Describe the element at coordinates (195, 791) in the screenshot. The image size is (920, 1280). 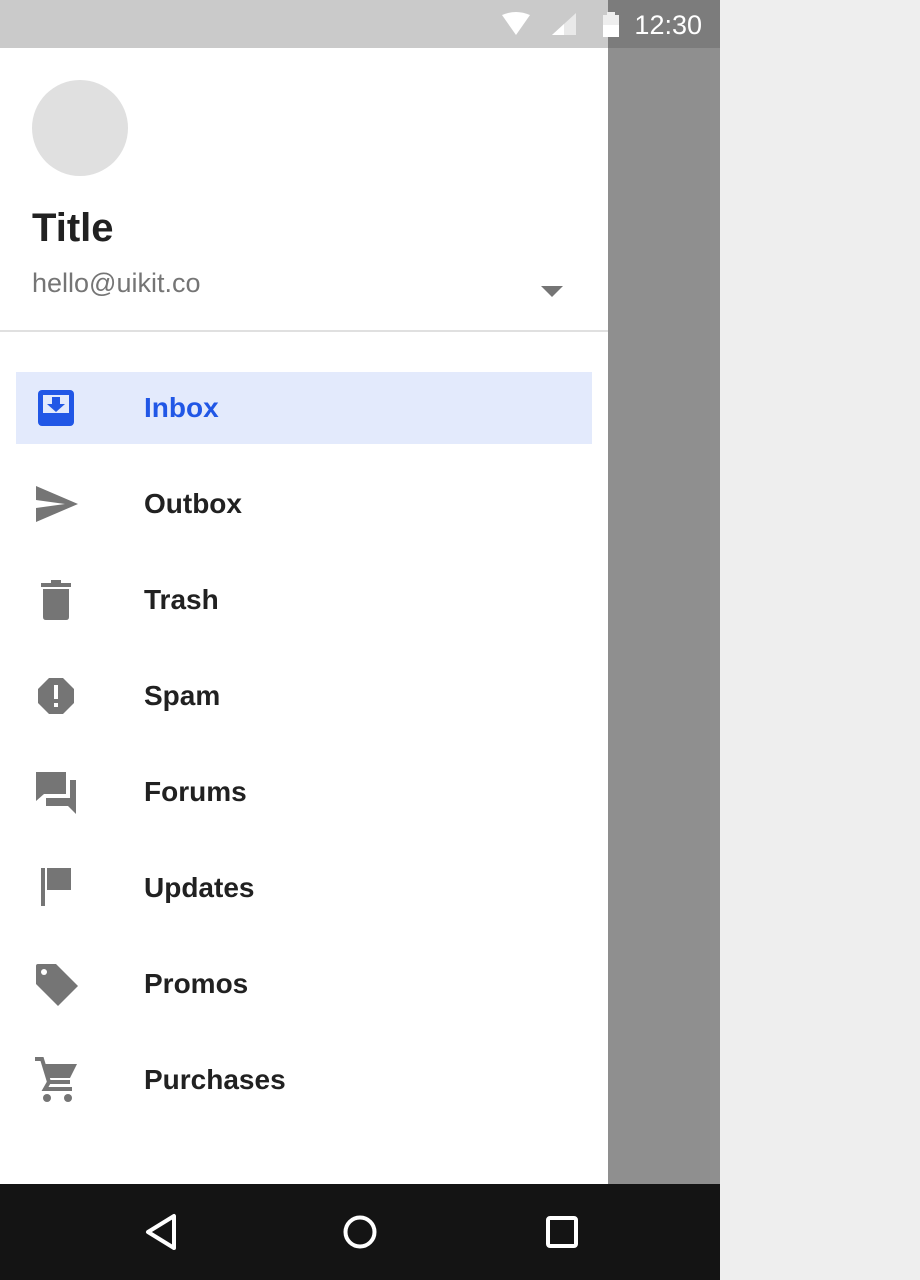
I see `nav-item-label: Forums` at that location.